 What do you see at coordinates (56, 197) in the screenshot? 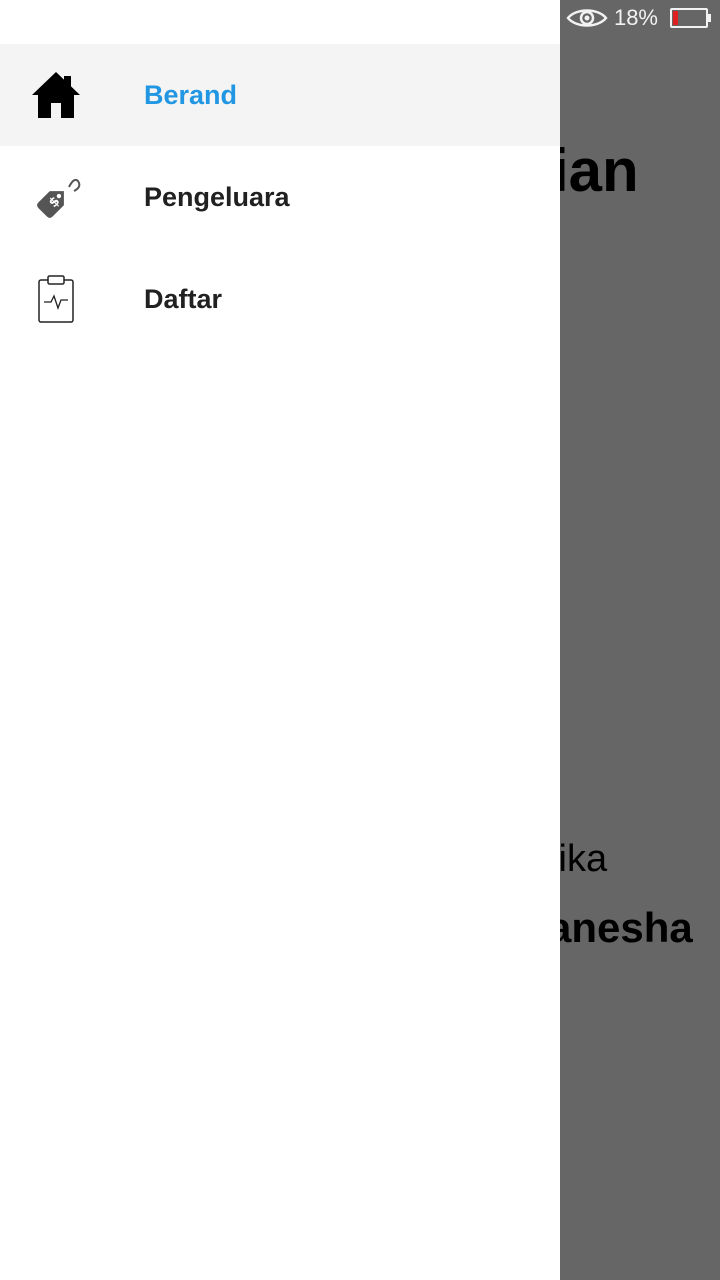
I see `price-tag-icon: $` at bounding box center [56, 197].